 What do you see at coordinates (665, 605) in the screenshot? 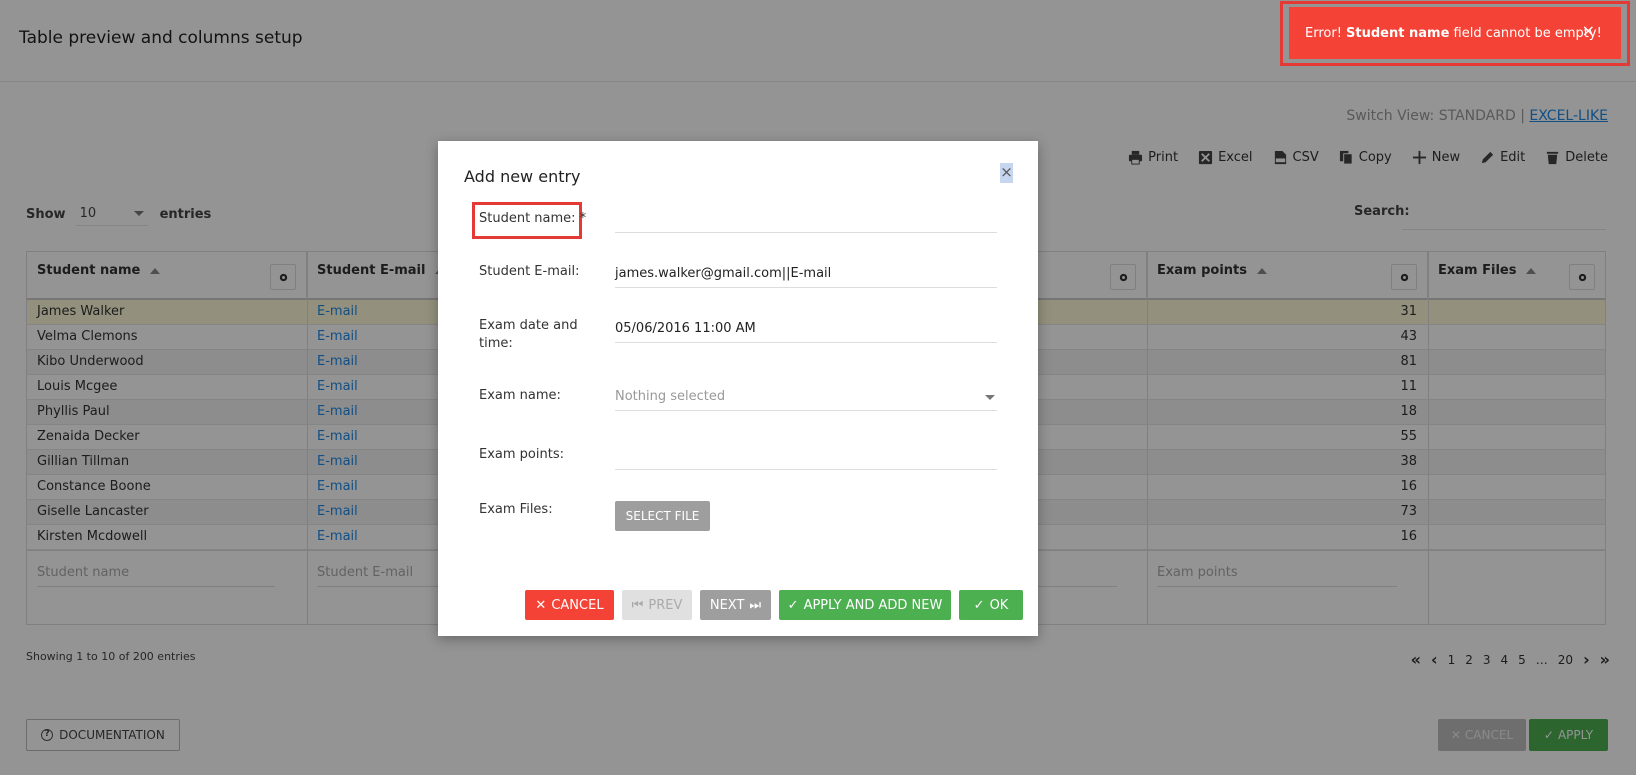
I see `dialog-prev-label: PREV` at bounding box center [665, 605].